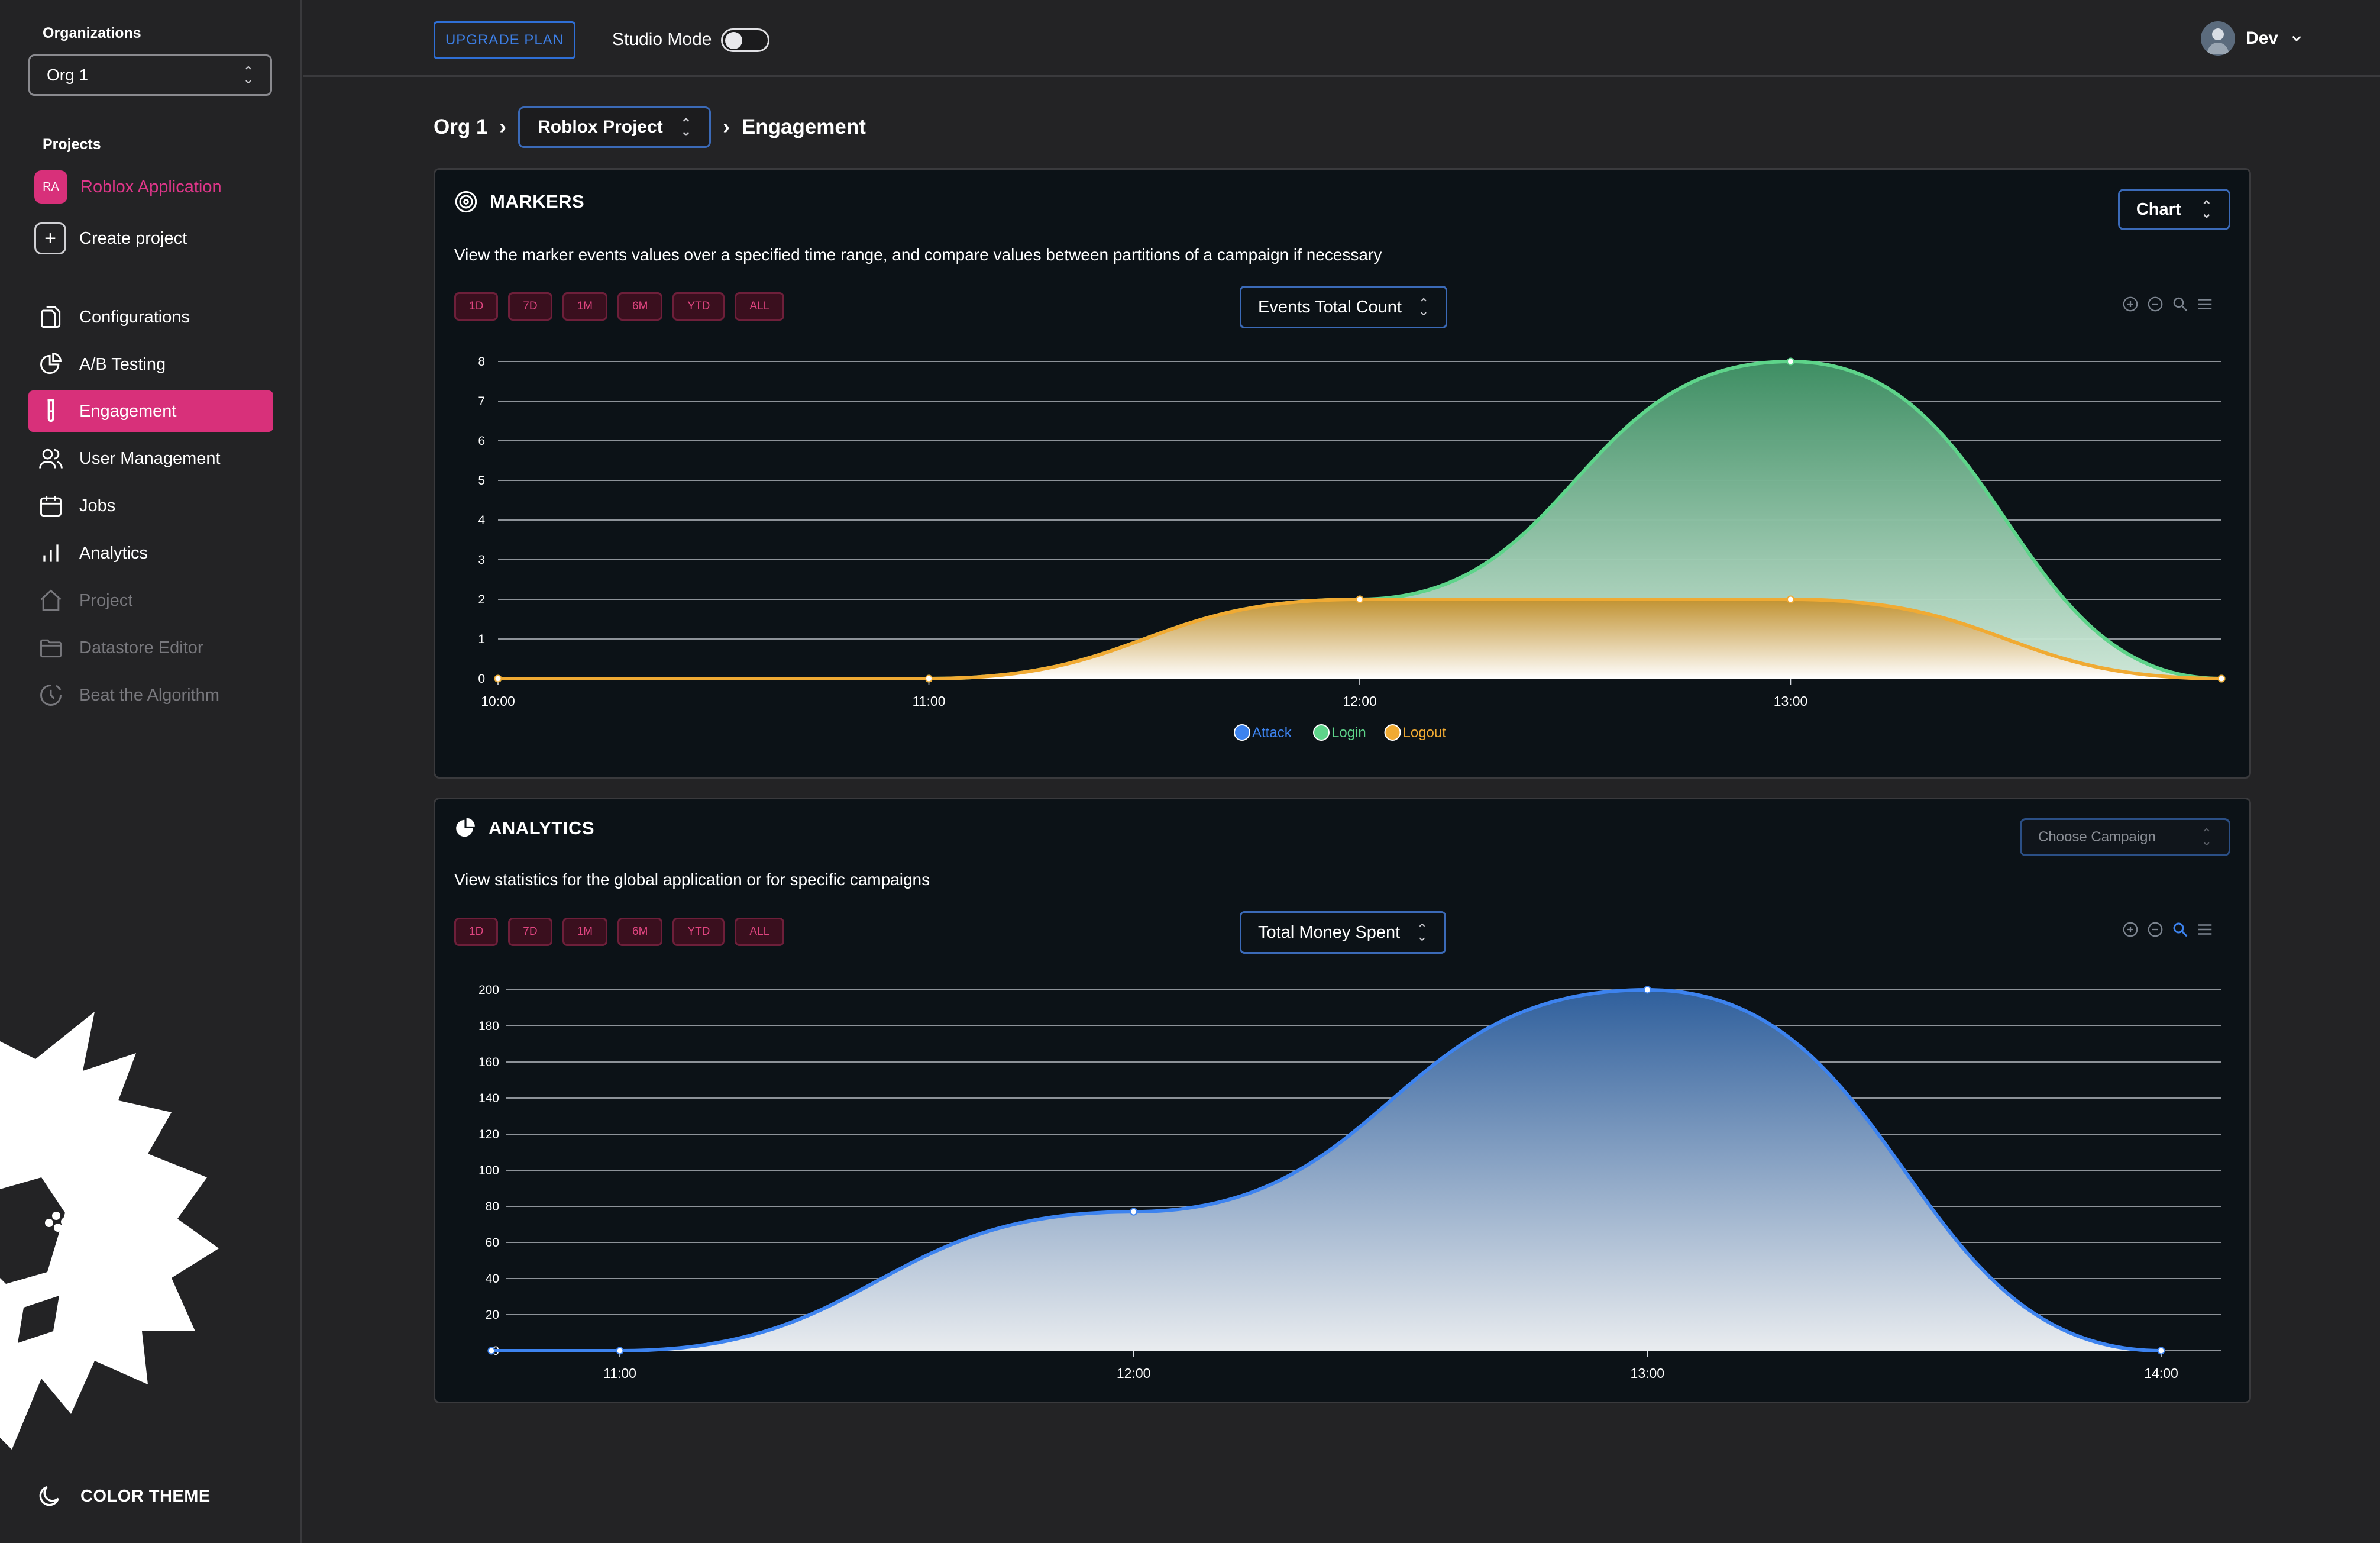 This screenshot has width=2380, height=1543. What do you see at coordinates (2261, 38) in the screenshot?
I see `user-name: Dev` at bounding box center [2261, 38].